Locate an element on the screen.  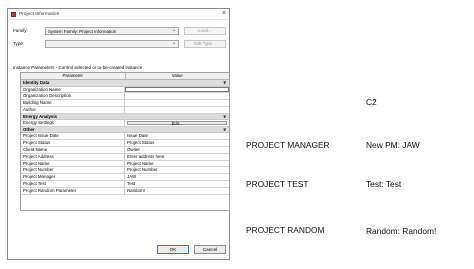
c2-note: C2 is located at coordinates (371, 102).